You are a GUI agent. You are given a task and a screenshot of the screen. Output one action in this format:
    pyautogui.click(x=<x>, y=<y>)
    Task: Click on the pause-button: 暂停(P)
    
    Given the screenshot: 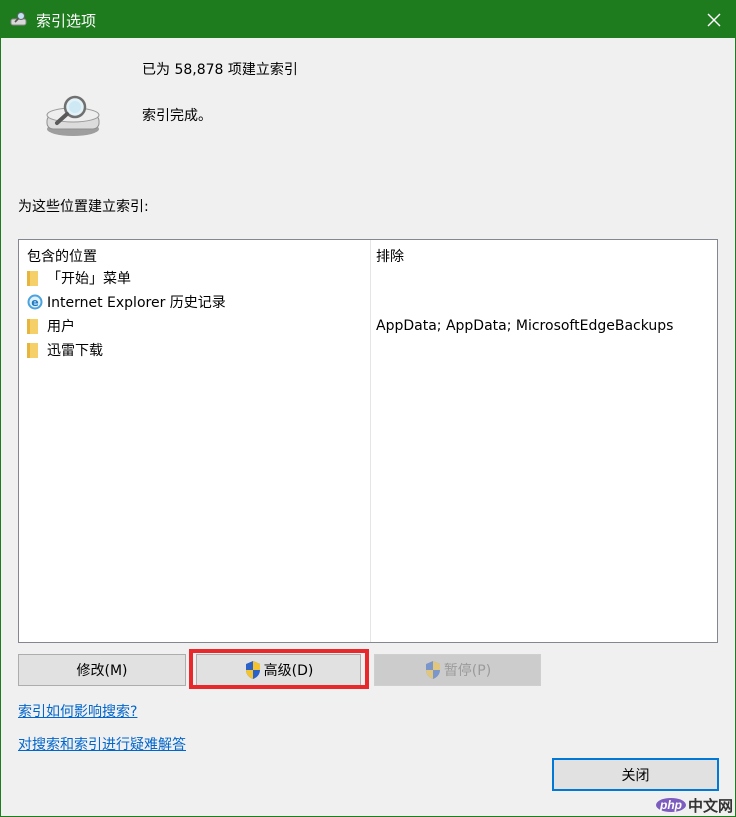 What is the action you would take?
    pyautogui.click(x=457, y=670)
    